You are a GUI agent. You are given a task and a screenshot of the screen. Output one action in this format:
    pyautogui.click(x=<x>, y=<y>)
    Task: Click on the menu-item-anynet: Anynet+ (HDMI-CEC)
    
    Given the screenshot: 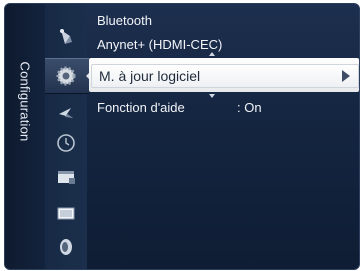 What is the action you would take?
    pyautogui.click(x=159, y=44)
    